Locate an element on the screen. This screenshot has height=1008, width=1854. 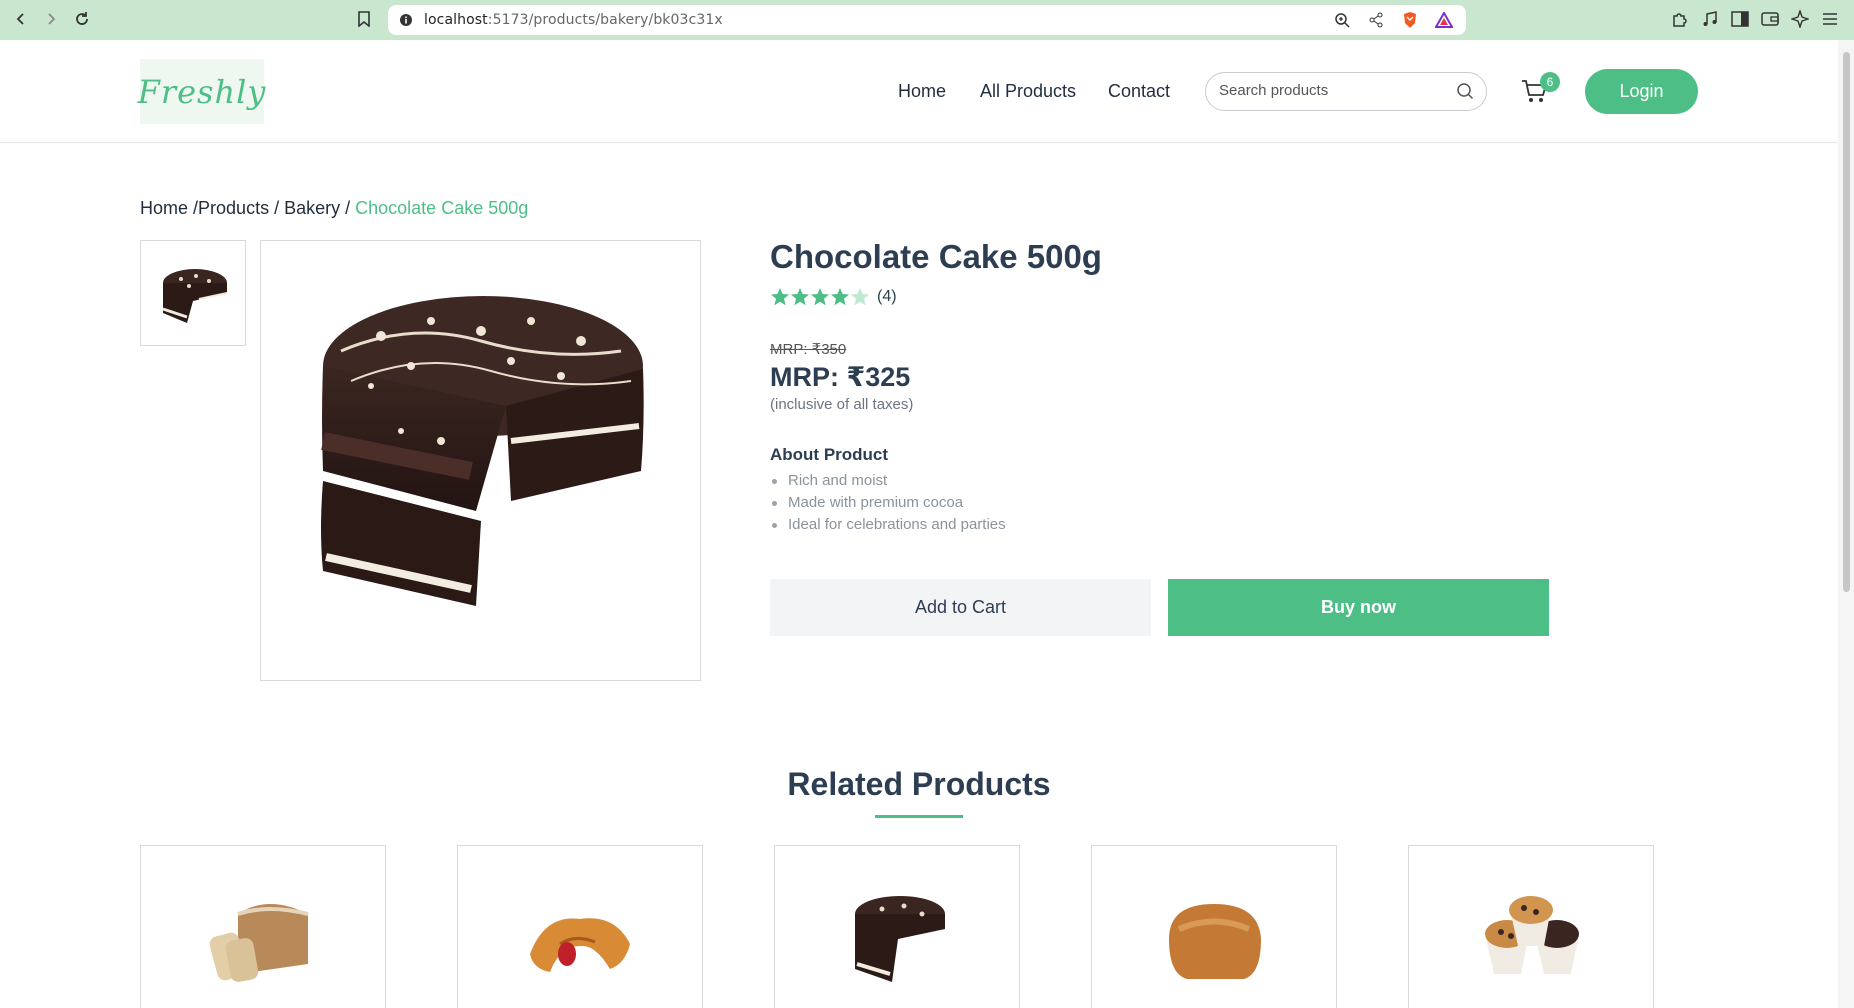
product-thumbnail is located at coordinates (193, 293).